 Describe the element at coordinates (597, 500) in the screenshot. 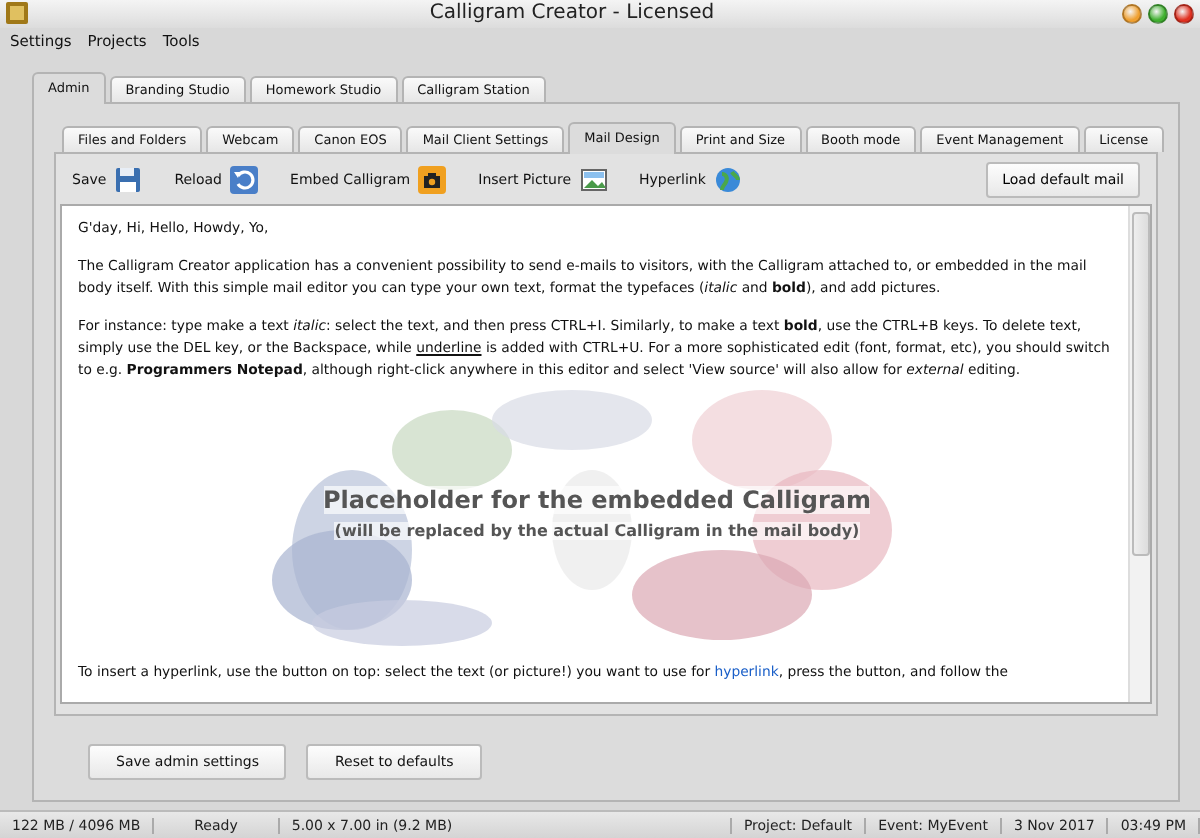

I see `placeholder-title: Placeholder for the embedded Calligram` at that location.